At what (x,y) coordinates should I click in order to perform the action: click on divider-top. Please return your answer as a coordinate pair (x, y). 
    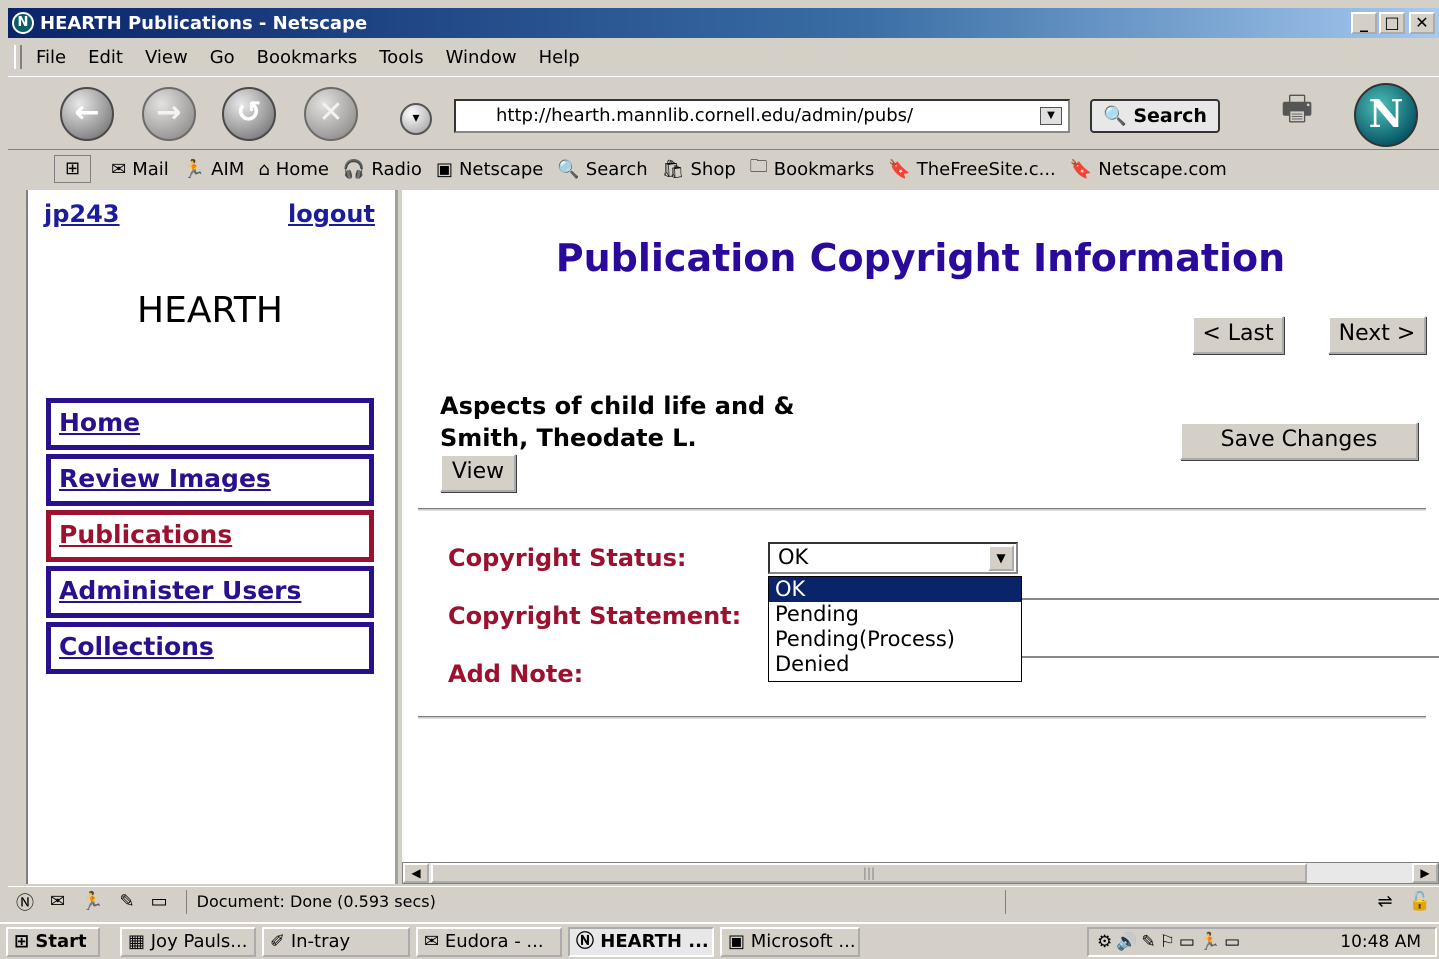
    Looking at the image, I should click on (922, 509).